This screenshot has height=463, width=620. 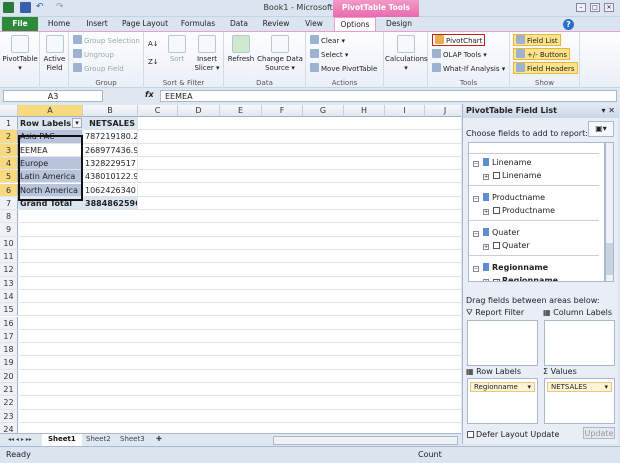 What do you see at coordinates (282, 111) in the screenshot?
I see `column-header-f: F` at bounding box center [282, 111].